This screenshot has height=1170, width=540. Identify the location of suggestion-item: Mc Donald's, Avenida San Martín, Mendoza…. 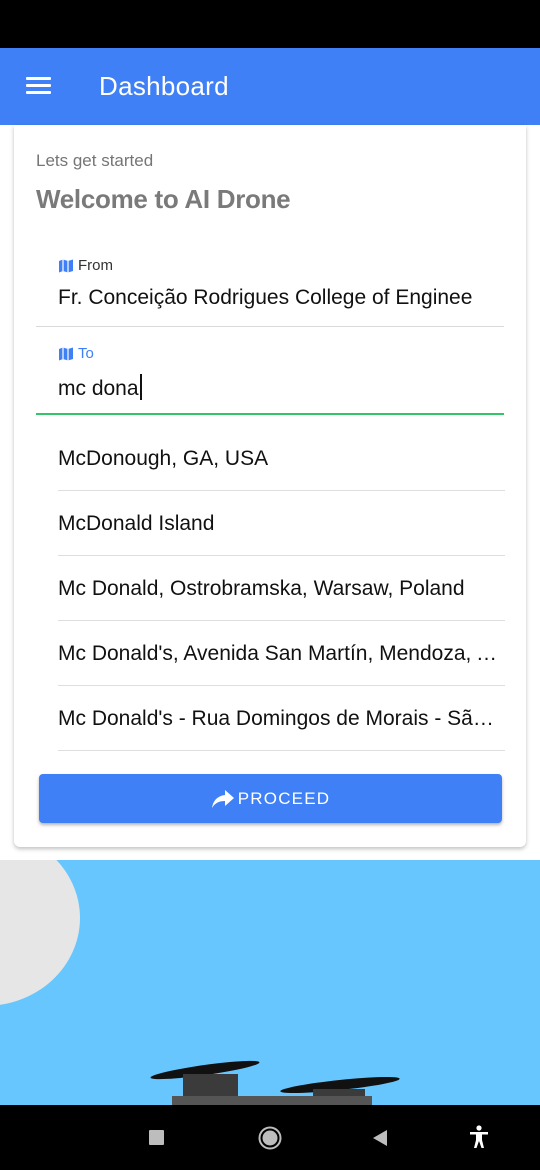
(281, 653).